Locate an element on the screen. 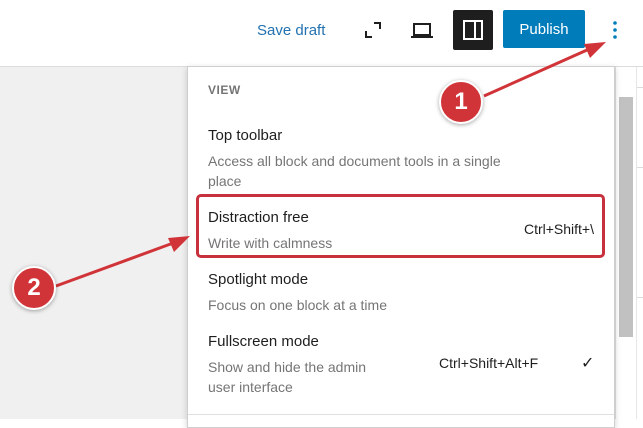 The image size is (643, 428). scrollbar-thumb is located at coordinates (626, 217).